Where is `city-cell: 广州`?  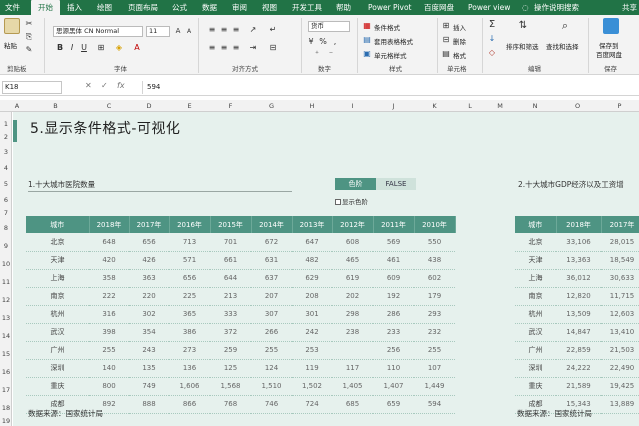 city-cell: 广州 is located at coordinates (57, 350).